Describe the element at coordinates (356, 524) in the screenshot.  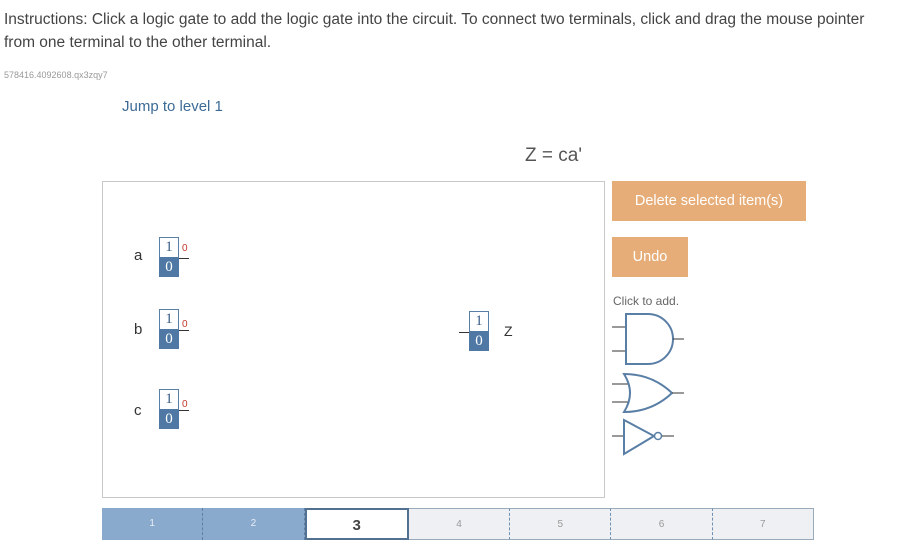
I see `level-3-segment: 3` at that location.